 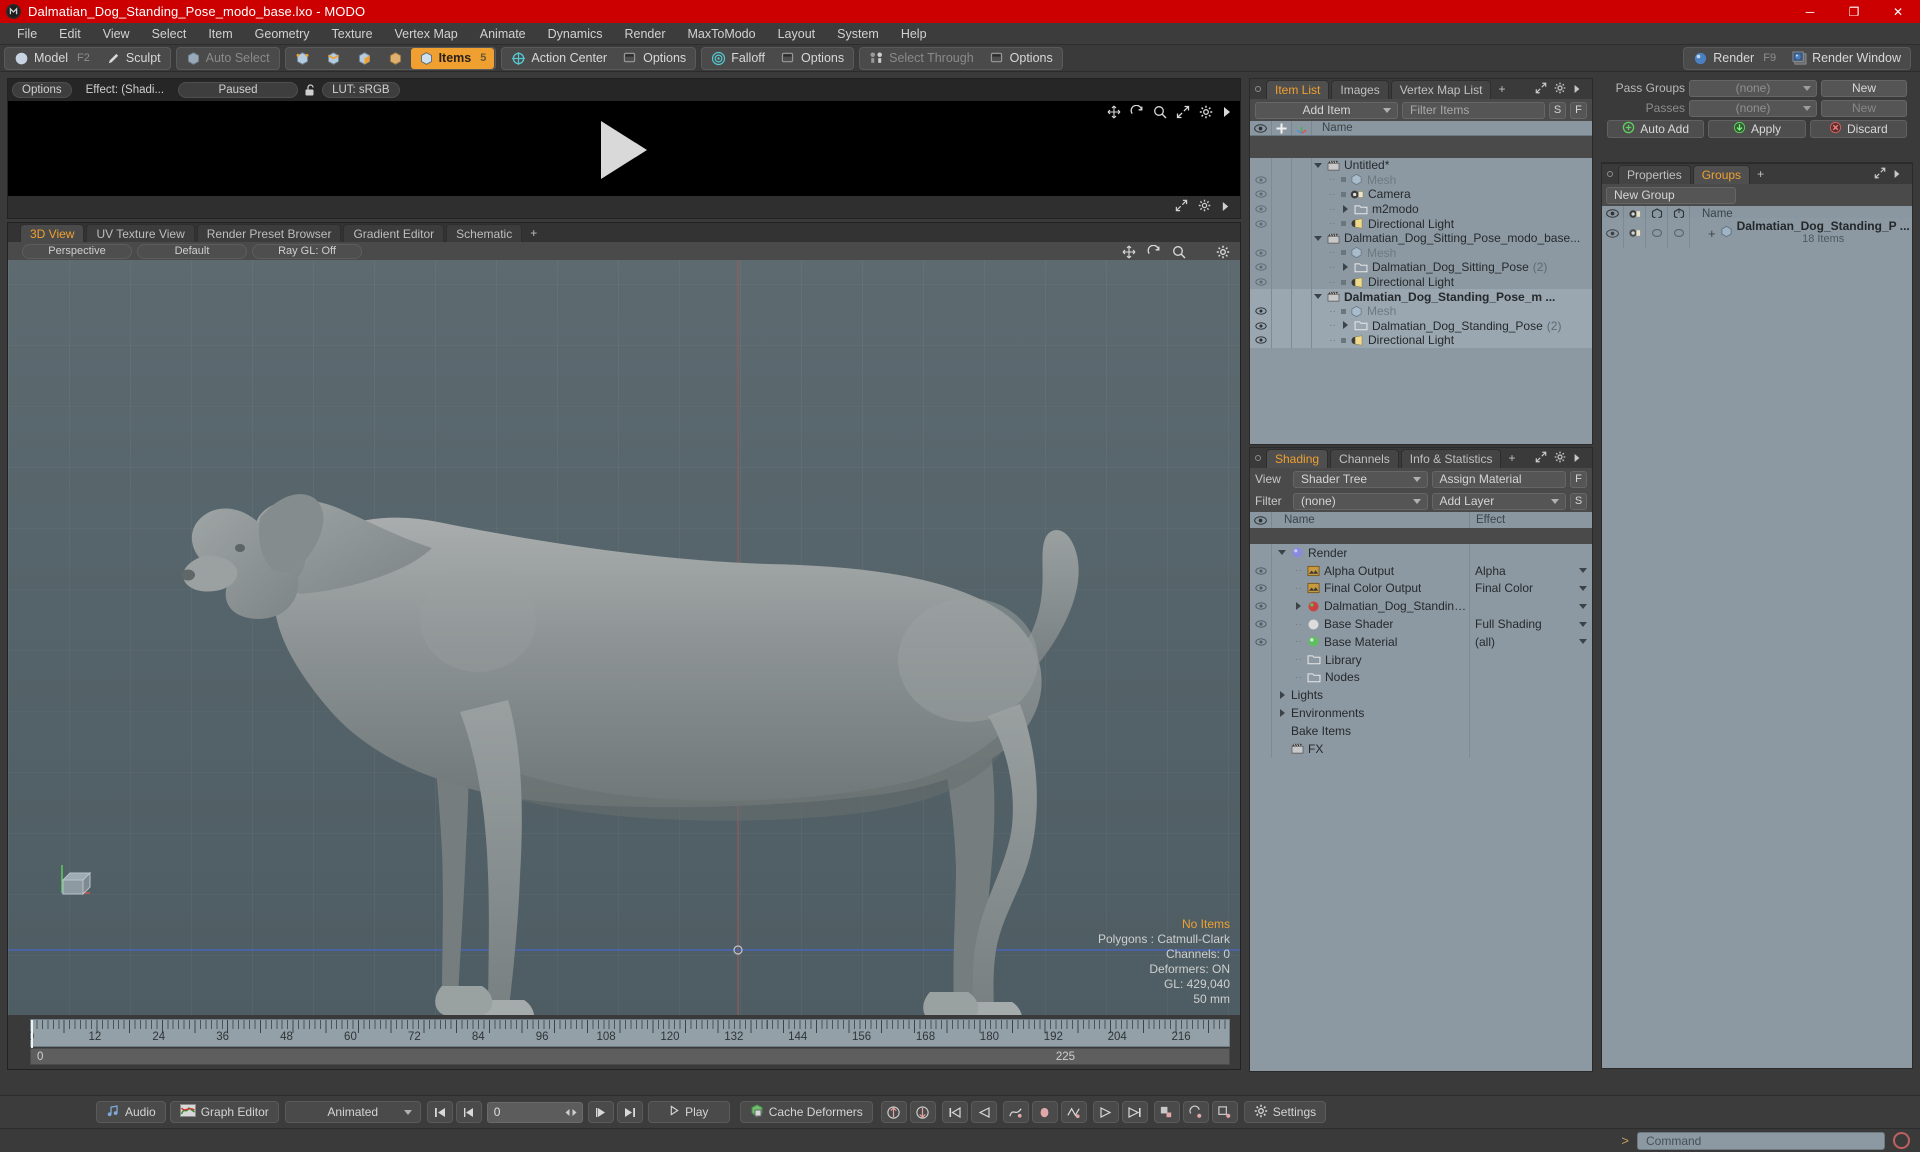 What do you see at coordinates (1285, 1112) in the screenshot?
I see `settings-button: Settings` at bounding box center [1285, 1112].